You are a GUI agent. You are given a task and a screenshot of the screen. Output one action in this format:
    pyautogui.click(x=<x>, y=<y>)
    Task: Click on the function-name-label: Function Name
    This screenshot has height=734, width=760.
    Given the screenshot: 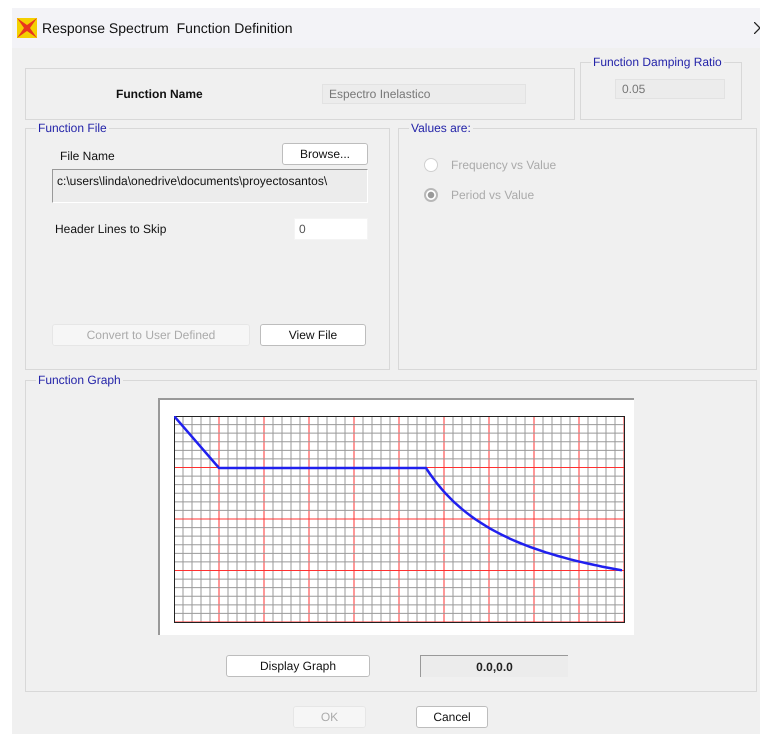 What is the action you would take?
    pyautogui.click(x=160, y=94)
    